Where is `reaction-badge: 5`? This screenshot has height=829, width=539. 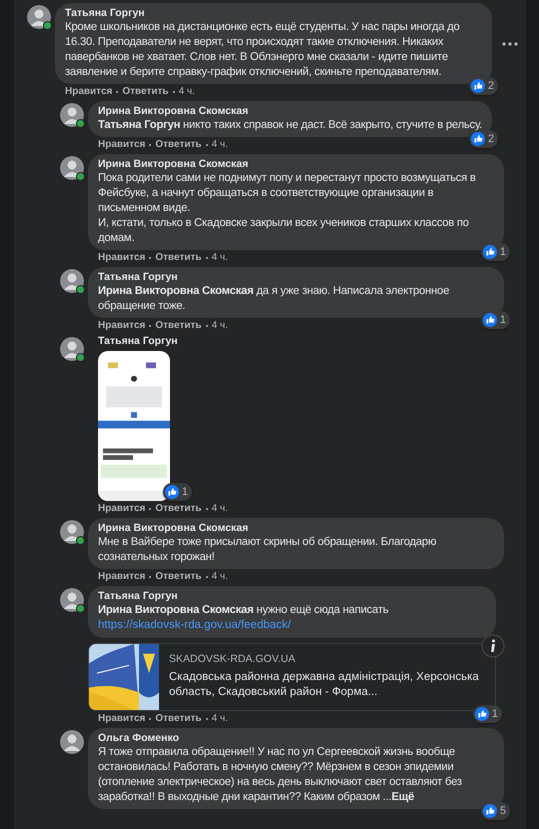 reaction-badge: 5 is located at coordinates (495, 811).